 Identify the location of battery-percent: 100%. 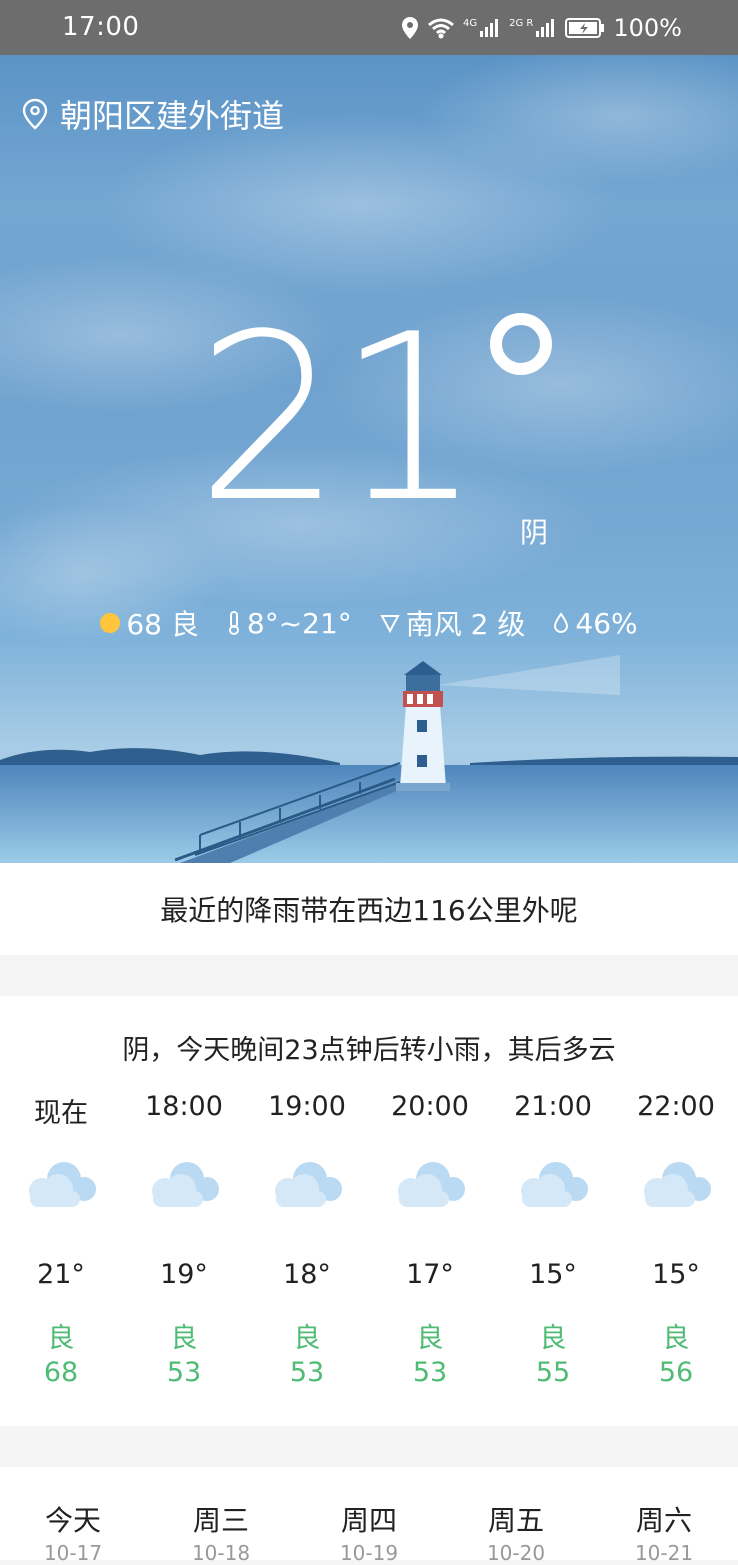
(647, 28).